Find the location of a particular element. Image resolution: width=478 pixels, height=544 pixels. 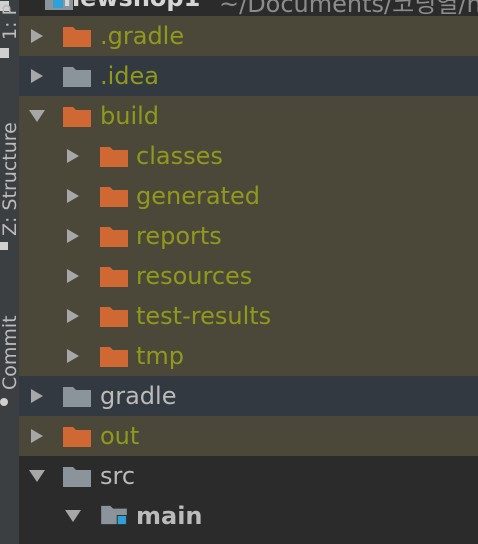

tree-row-tmp: tmp is located at coordinates (248, 356).